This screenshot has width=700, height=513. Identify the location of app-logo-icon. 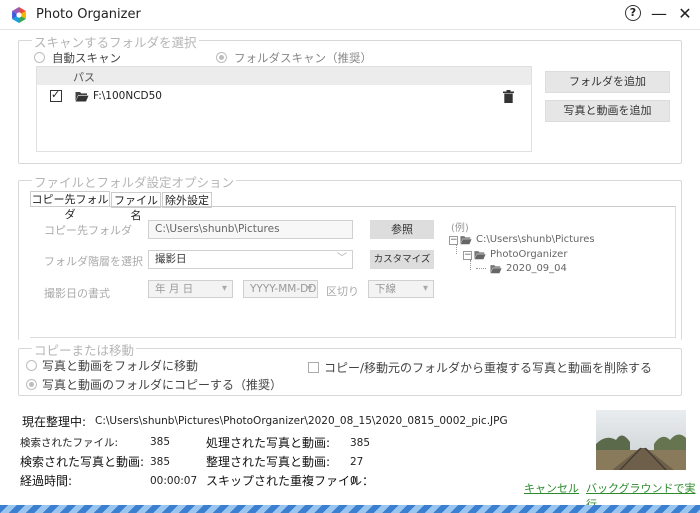
(19, 15).